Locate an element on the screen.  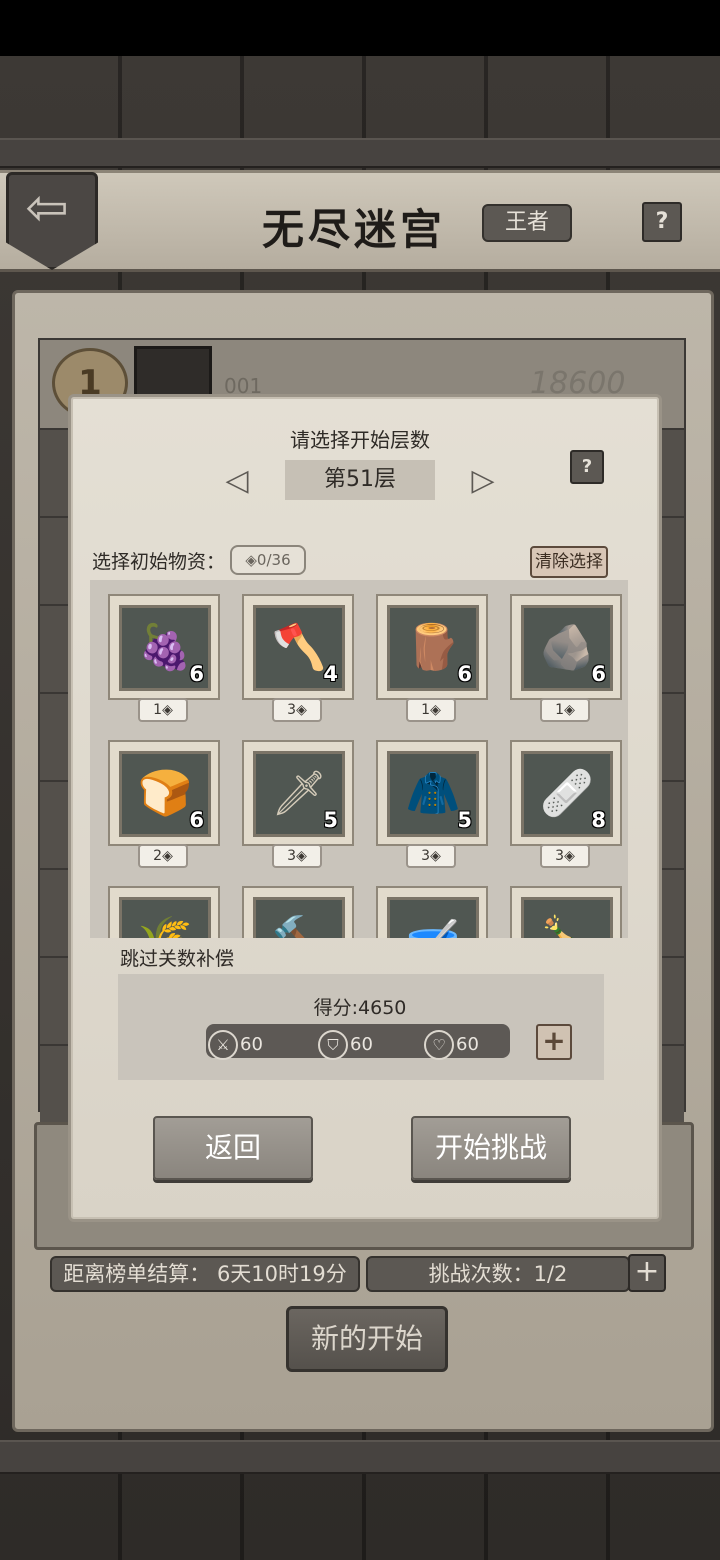
item-count: 8 is located at coordinates (598, 820).